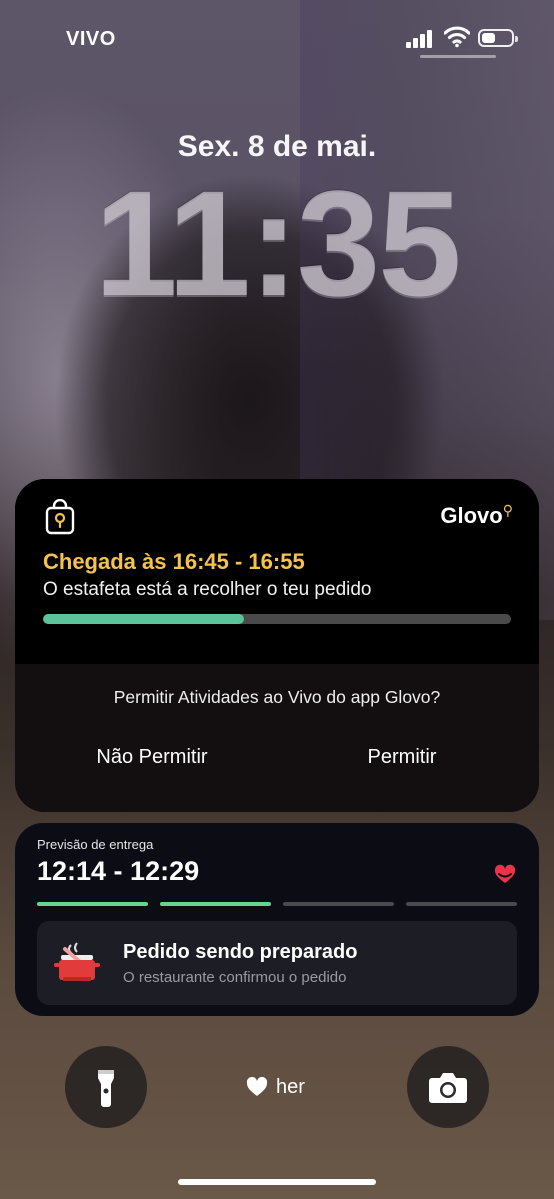 This screenshot has width=554, height=1199. I want to click on eta-range: 12:14 - 12:29, so click(118, 871).